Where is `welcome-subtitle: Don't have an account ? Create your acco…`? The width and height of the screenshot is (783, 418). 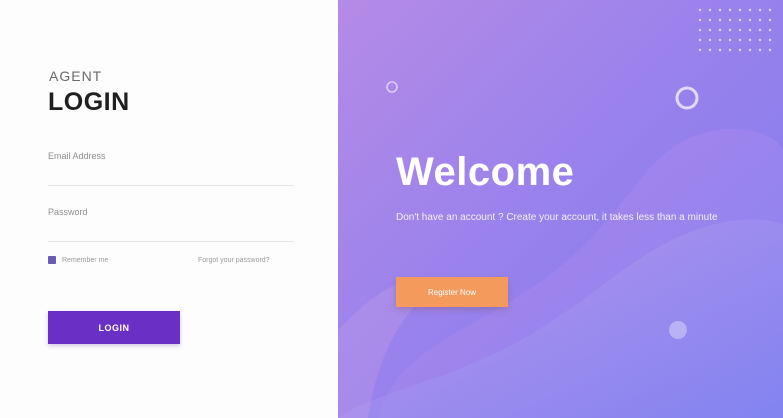
welcome-subtitle: Don't have an account ? Create your acco… is located at coordinates (557, 217).